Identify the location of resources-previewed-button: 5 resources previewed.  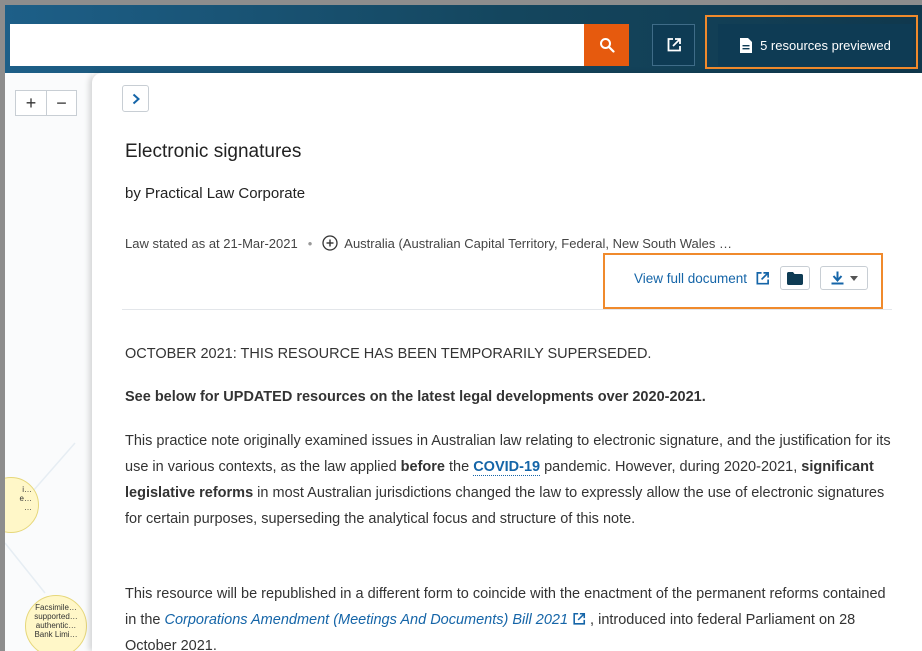
(815, 45).